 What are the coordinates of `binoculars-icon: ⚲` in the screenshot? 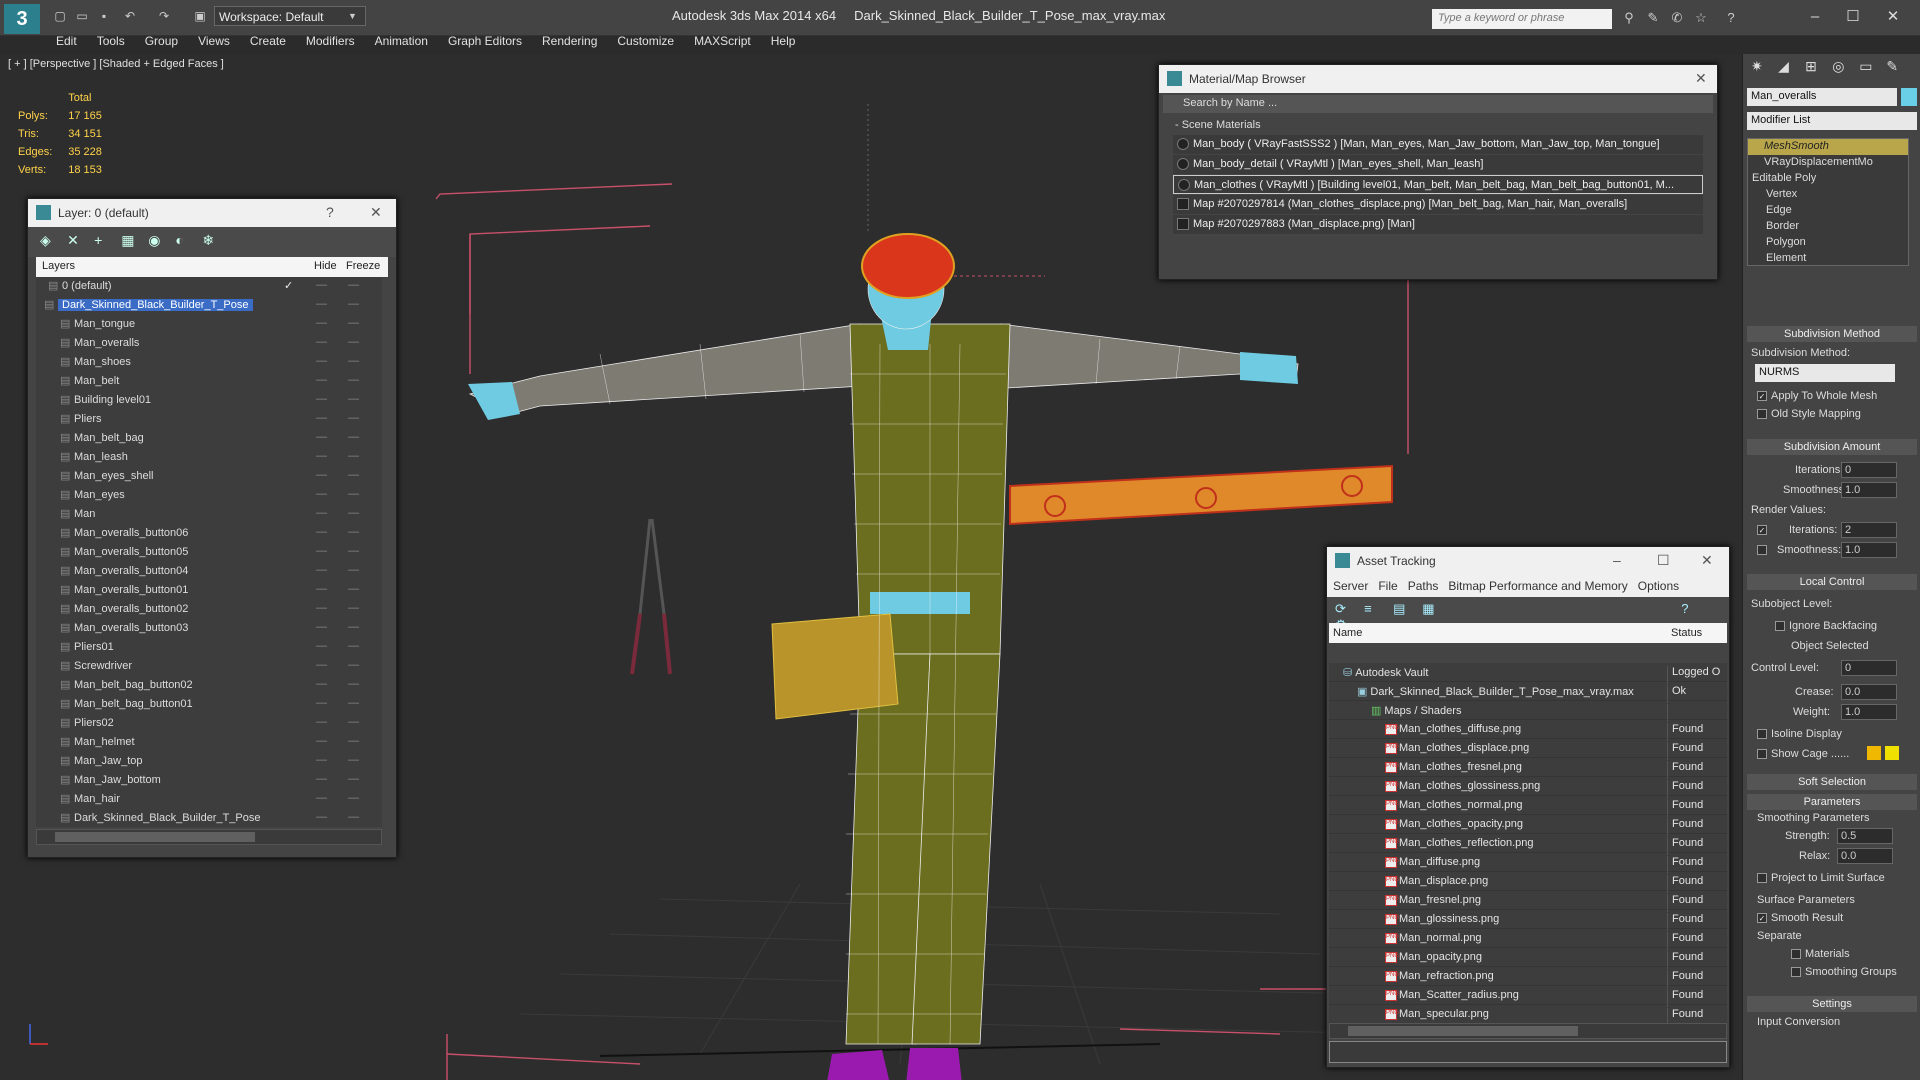 It's located at (1629, 19).